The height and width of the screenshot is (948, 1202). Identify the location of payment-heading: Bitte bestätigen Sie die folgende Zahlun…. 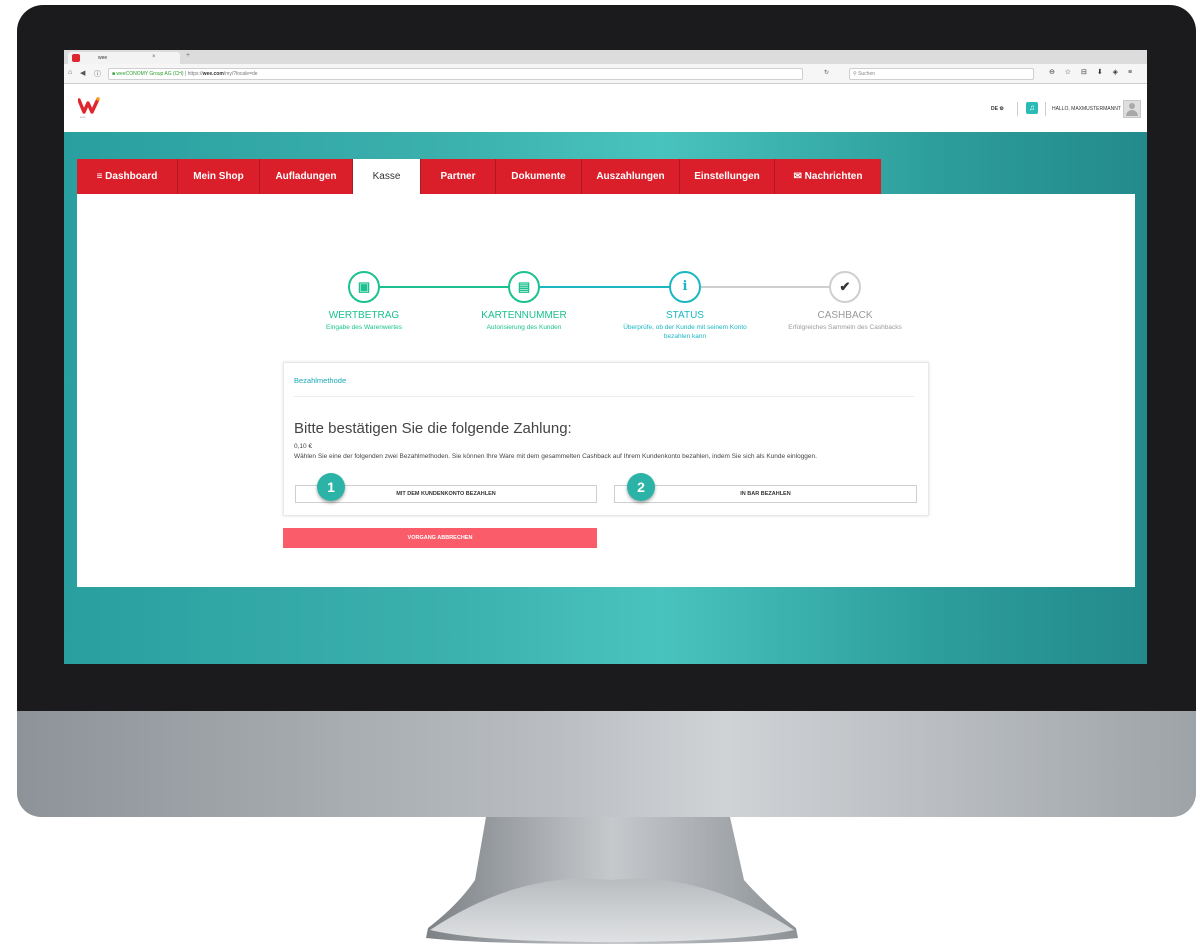
(433, 428).